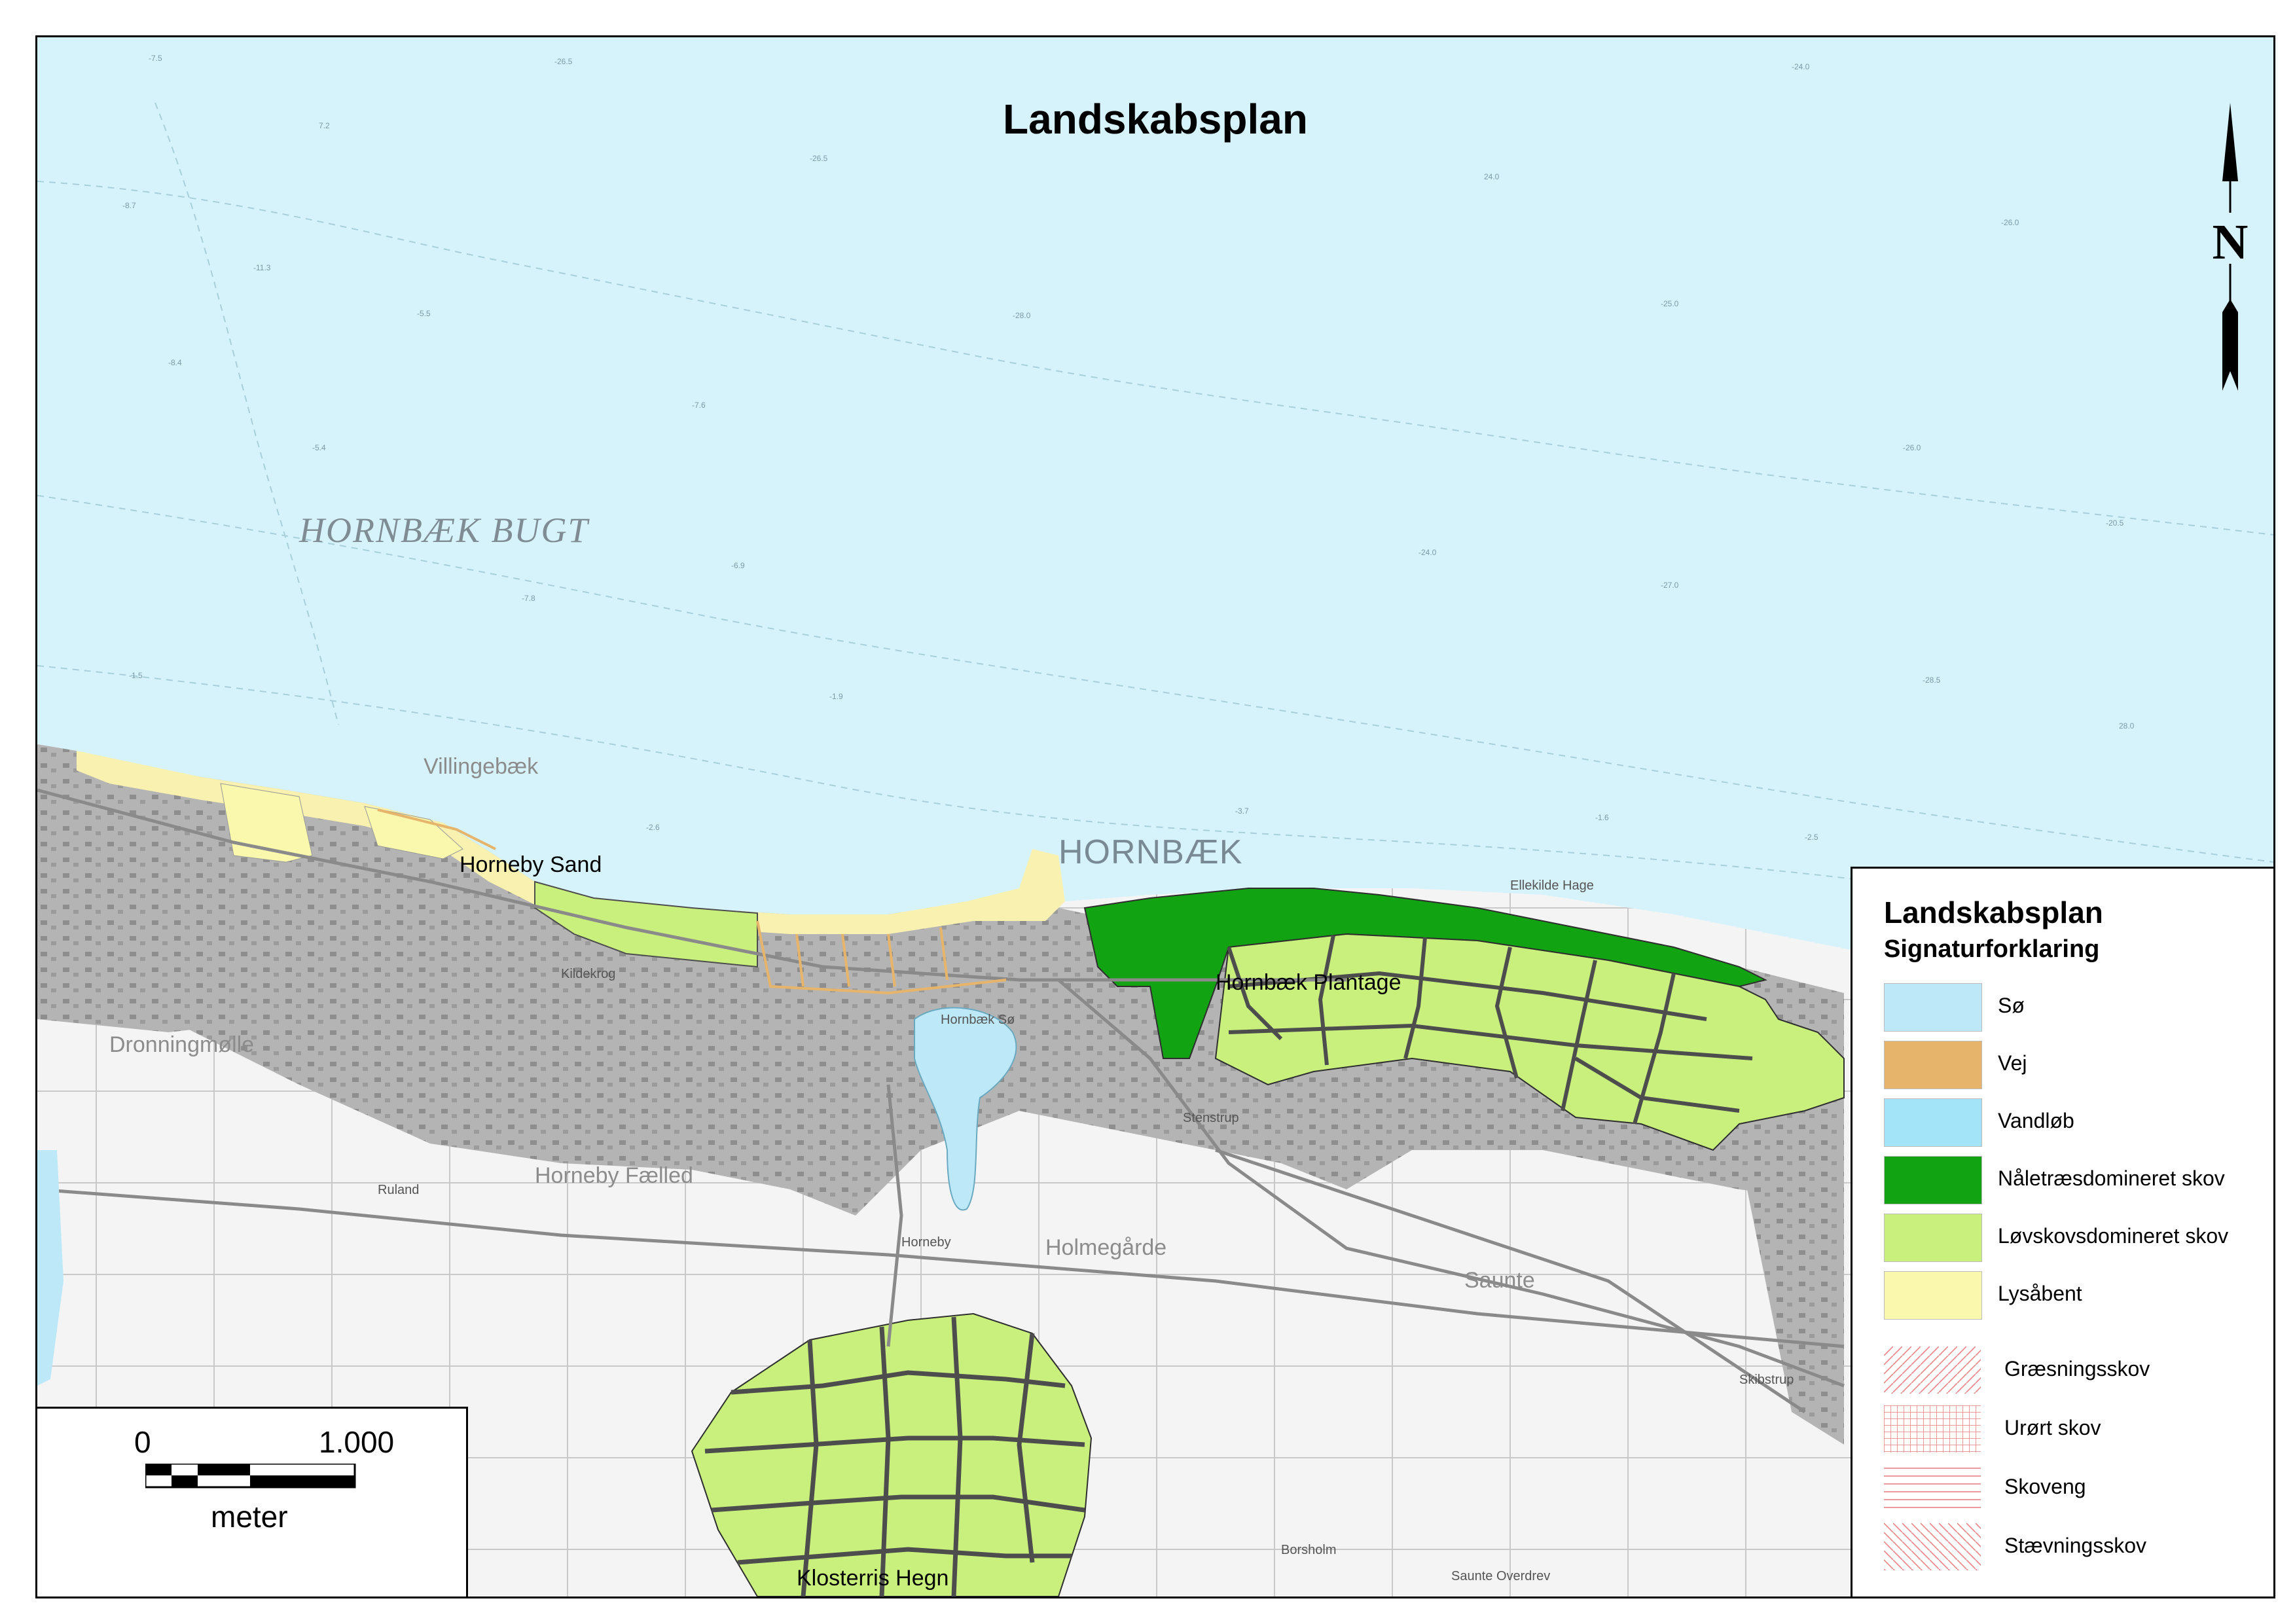  Describe the element at coordinates (1992, 949) in the screenshot. I see `legend-subtitle: Signaturforklaring` at that location.